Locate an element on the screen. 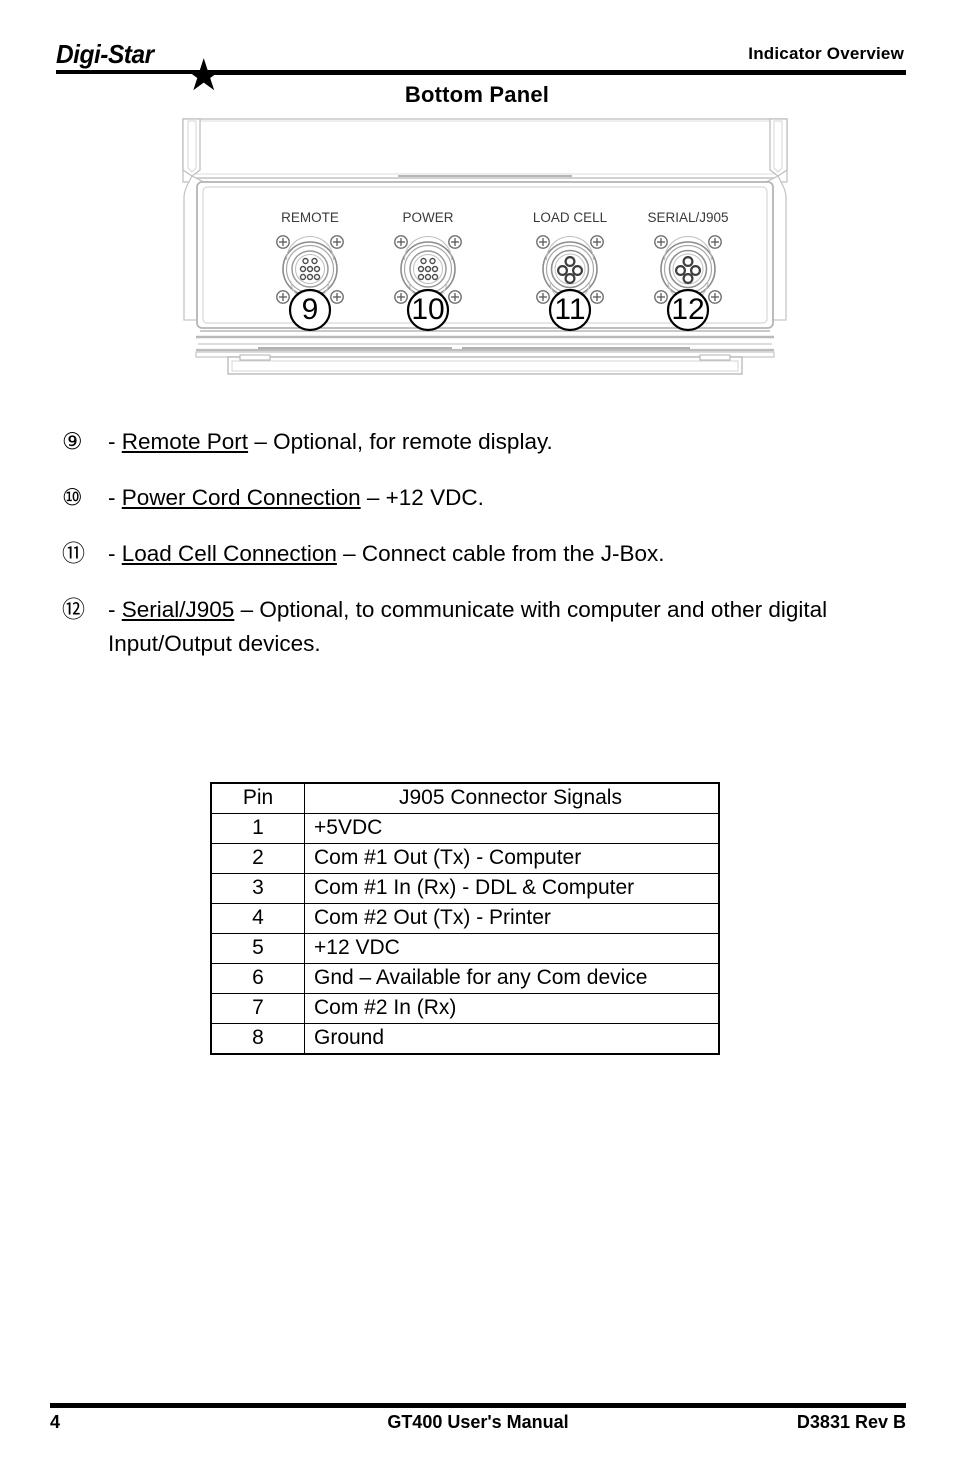 Image resolution: width=954 pixels, height=1475 pixels. footer-row: 4 GT400 User's Manual D3831 Rev B is located at coordinates (478, 1427).